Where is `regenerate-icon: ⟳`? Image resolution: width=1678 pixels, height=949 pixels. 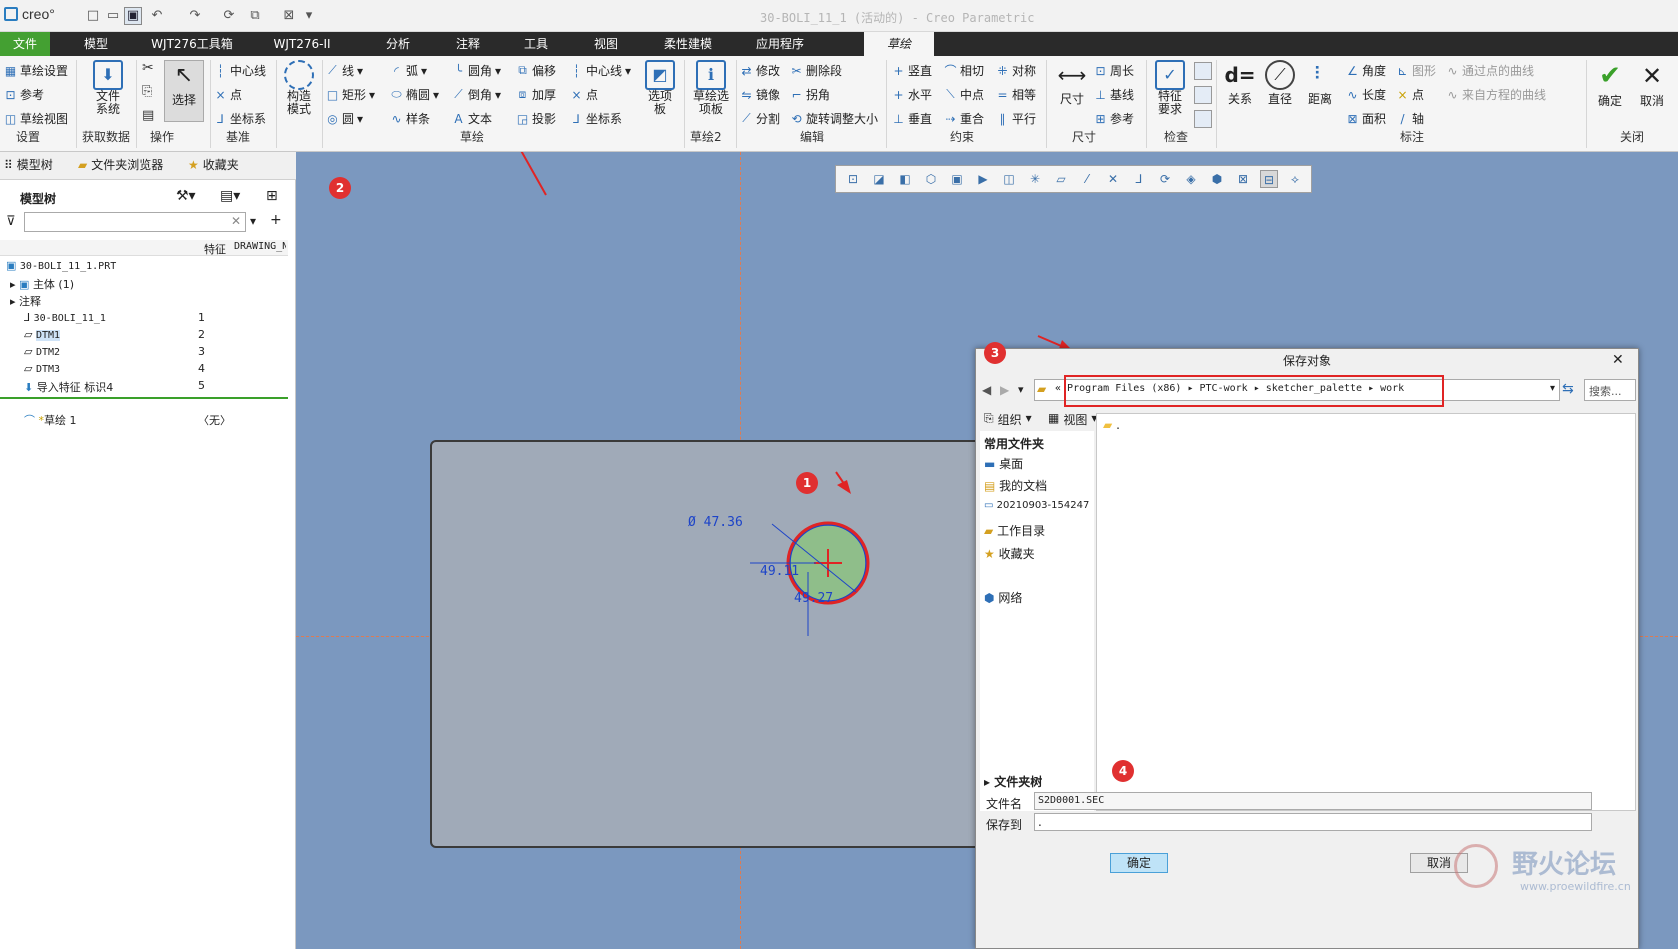
regenerate-icon: ⟳ is located at coordinates (229, 16).